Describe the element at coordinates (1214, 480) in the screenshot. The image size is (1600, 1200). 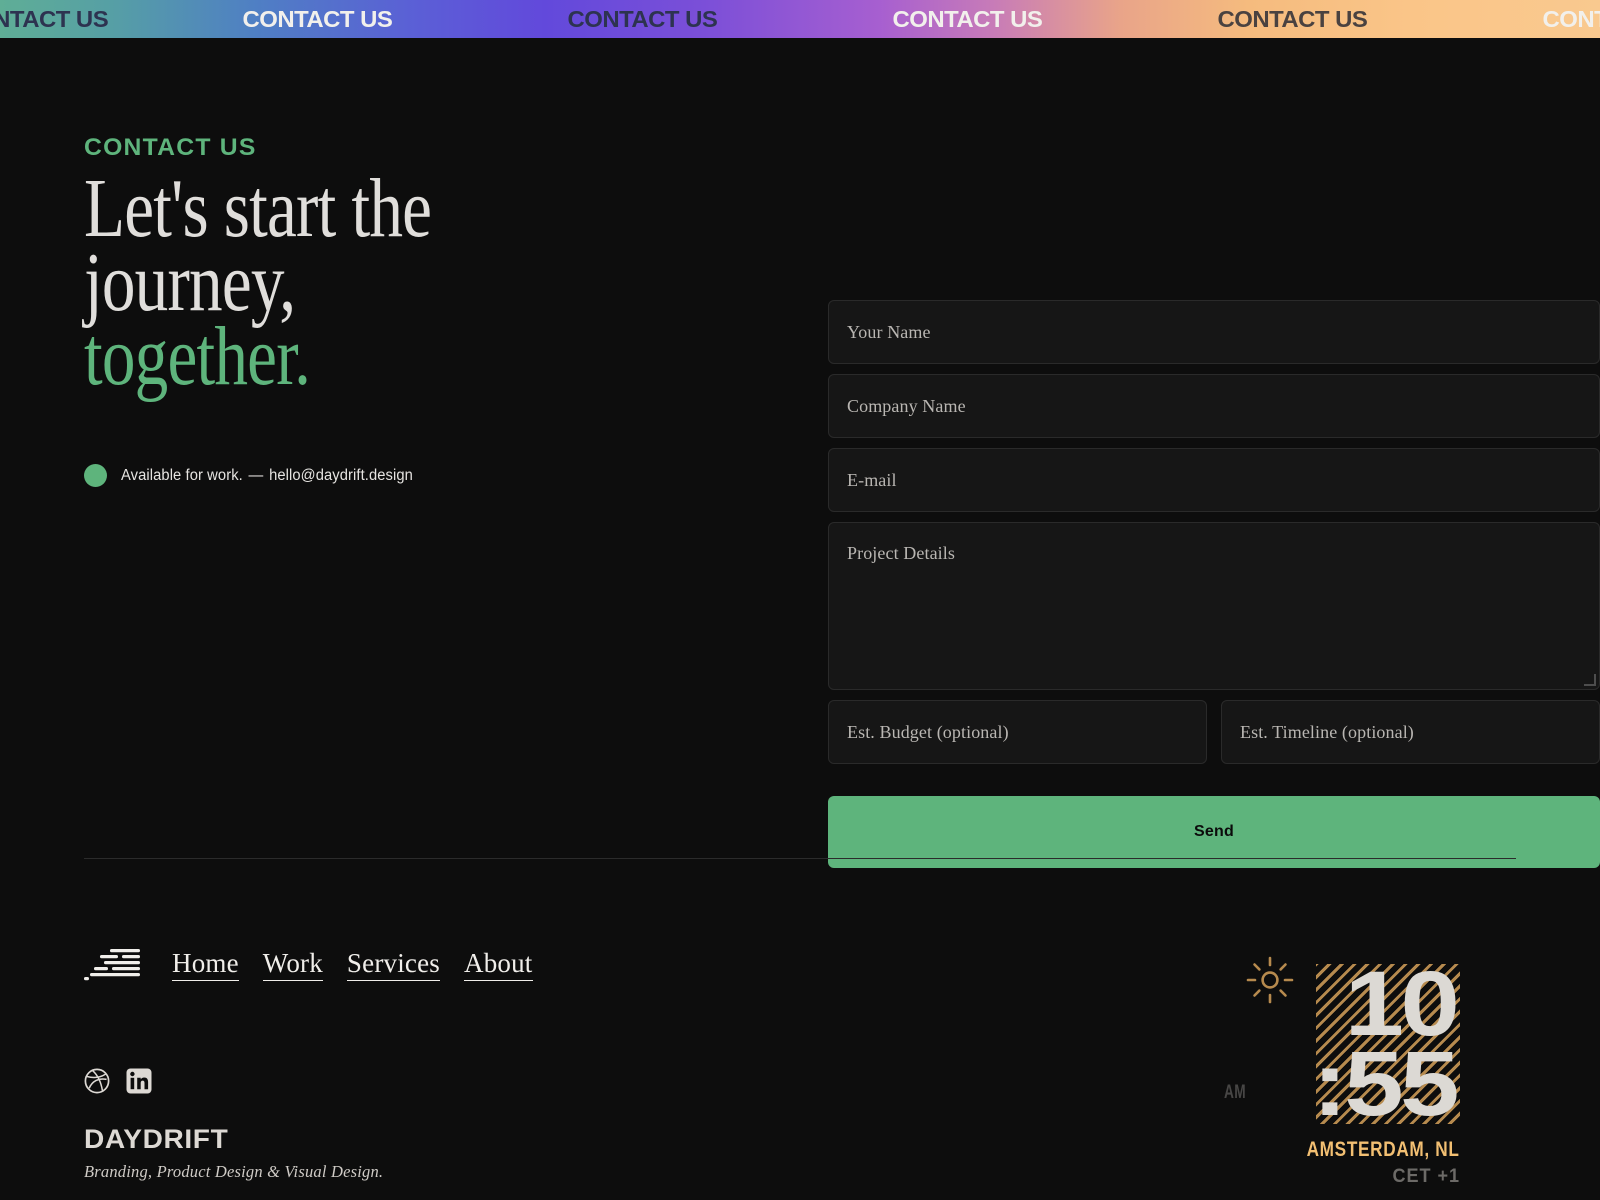
I see `email-field: E-mail` at that location.